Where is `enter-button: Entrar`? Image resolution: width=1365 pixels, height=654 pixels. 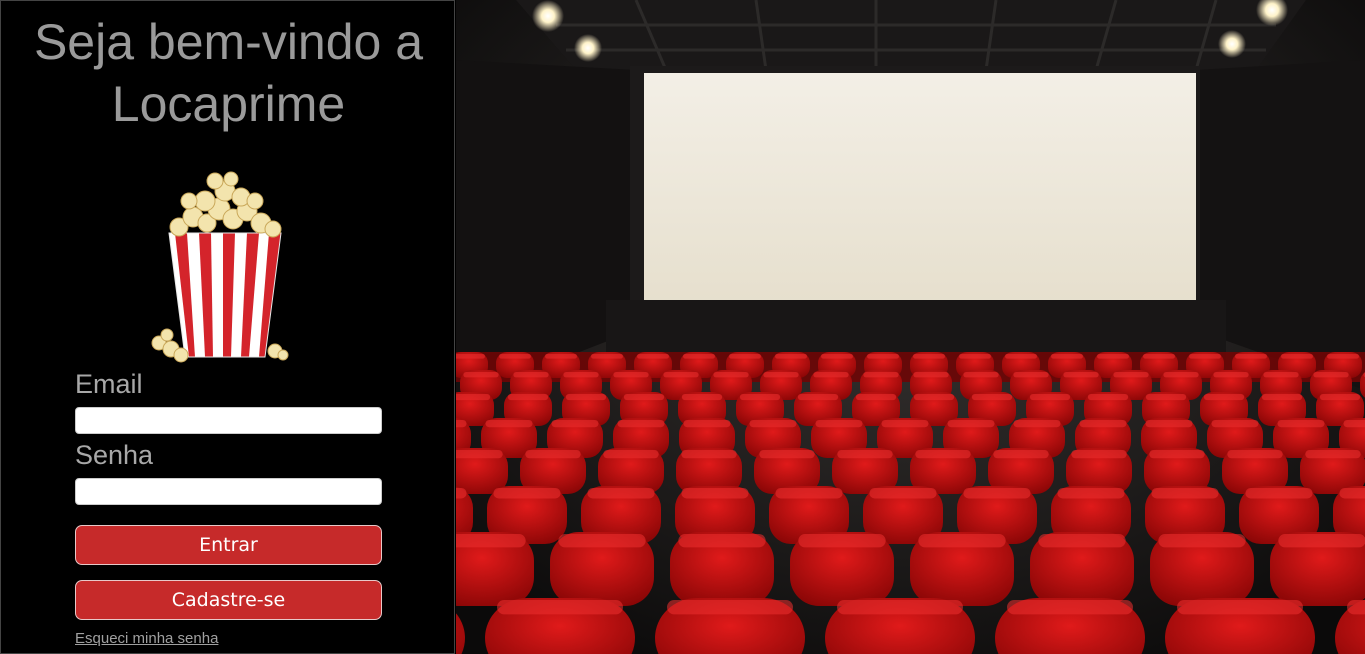 enter-button: Entrar is located at coordinates (228, 545).